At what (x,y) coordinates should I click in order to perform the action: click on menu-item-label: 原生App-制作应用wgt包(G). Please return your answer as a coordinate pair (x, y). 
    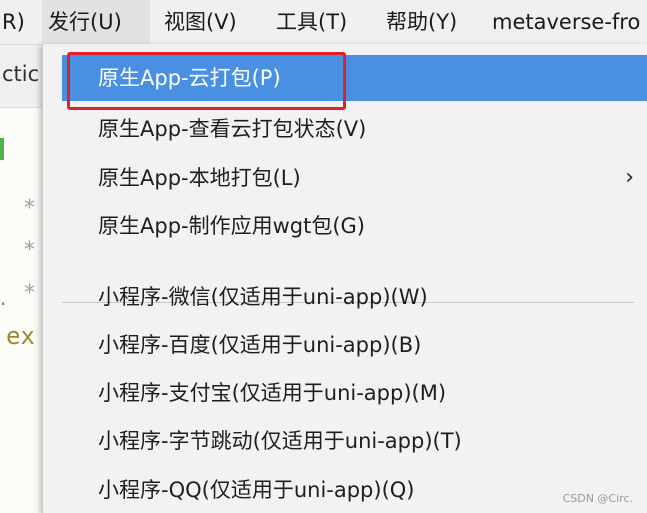
    Looking at the image, I should click on (232, 226).